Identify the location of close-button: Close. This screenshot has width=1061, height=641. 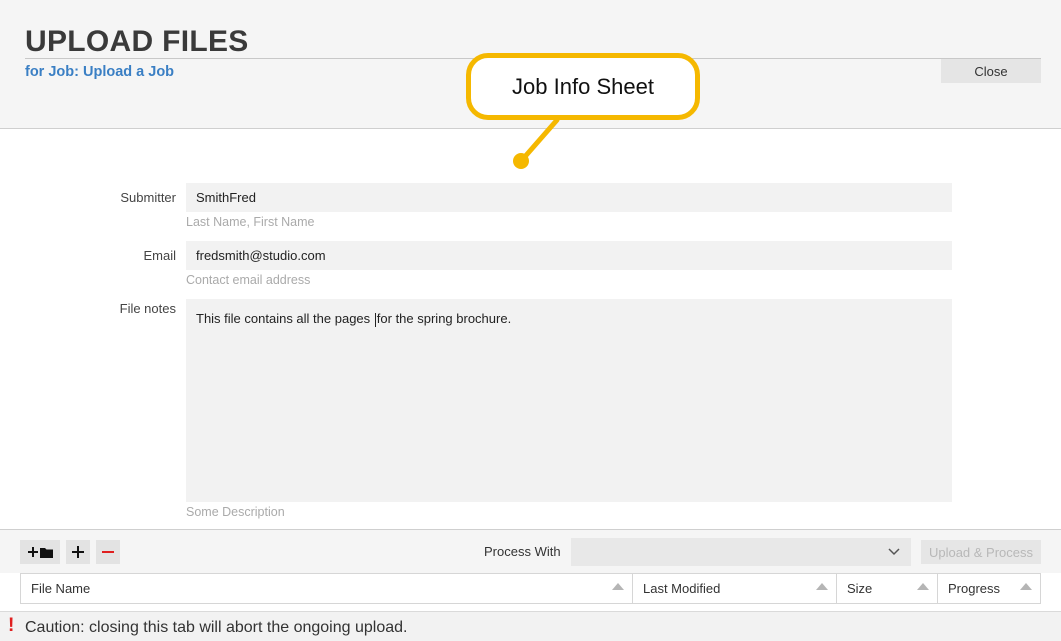
(991, 71).